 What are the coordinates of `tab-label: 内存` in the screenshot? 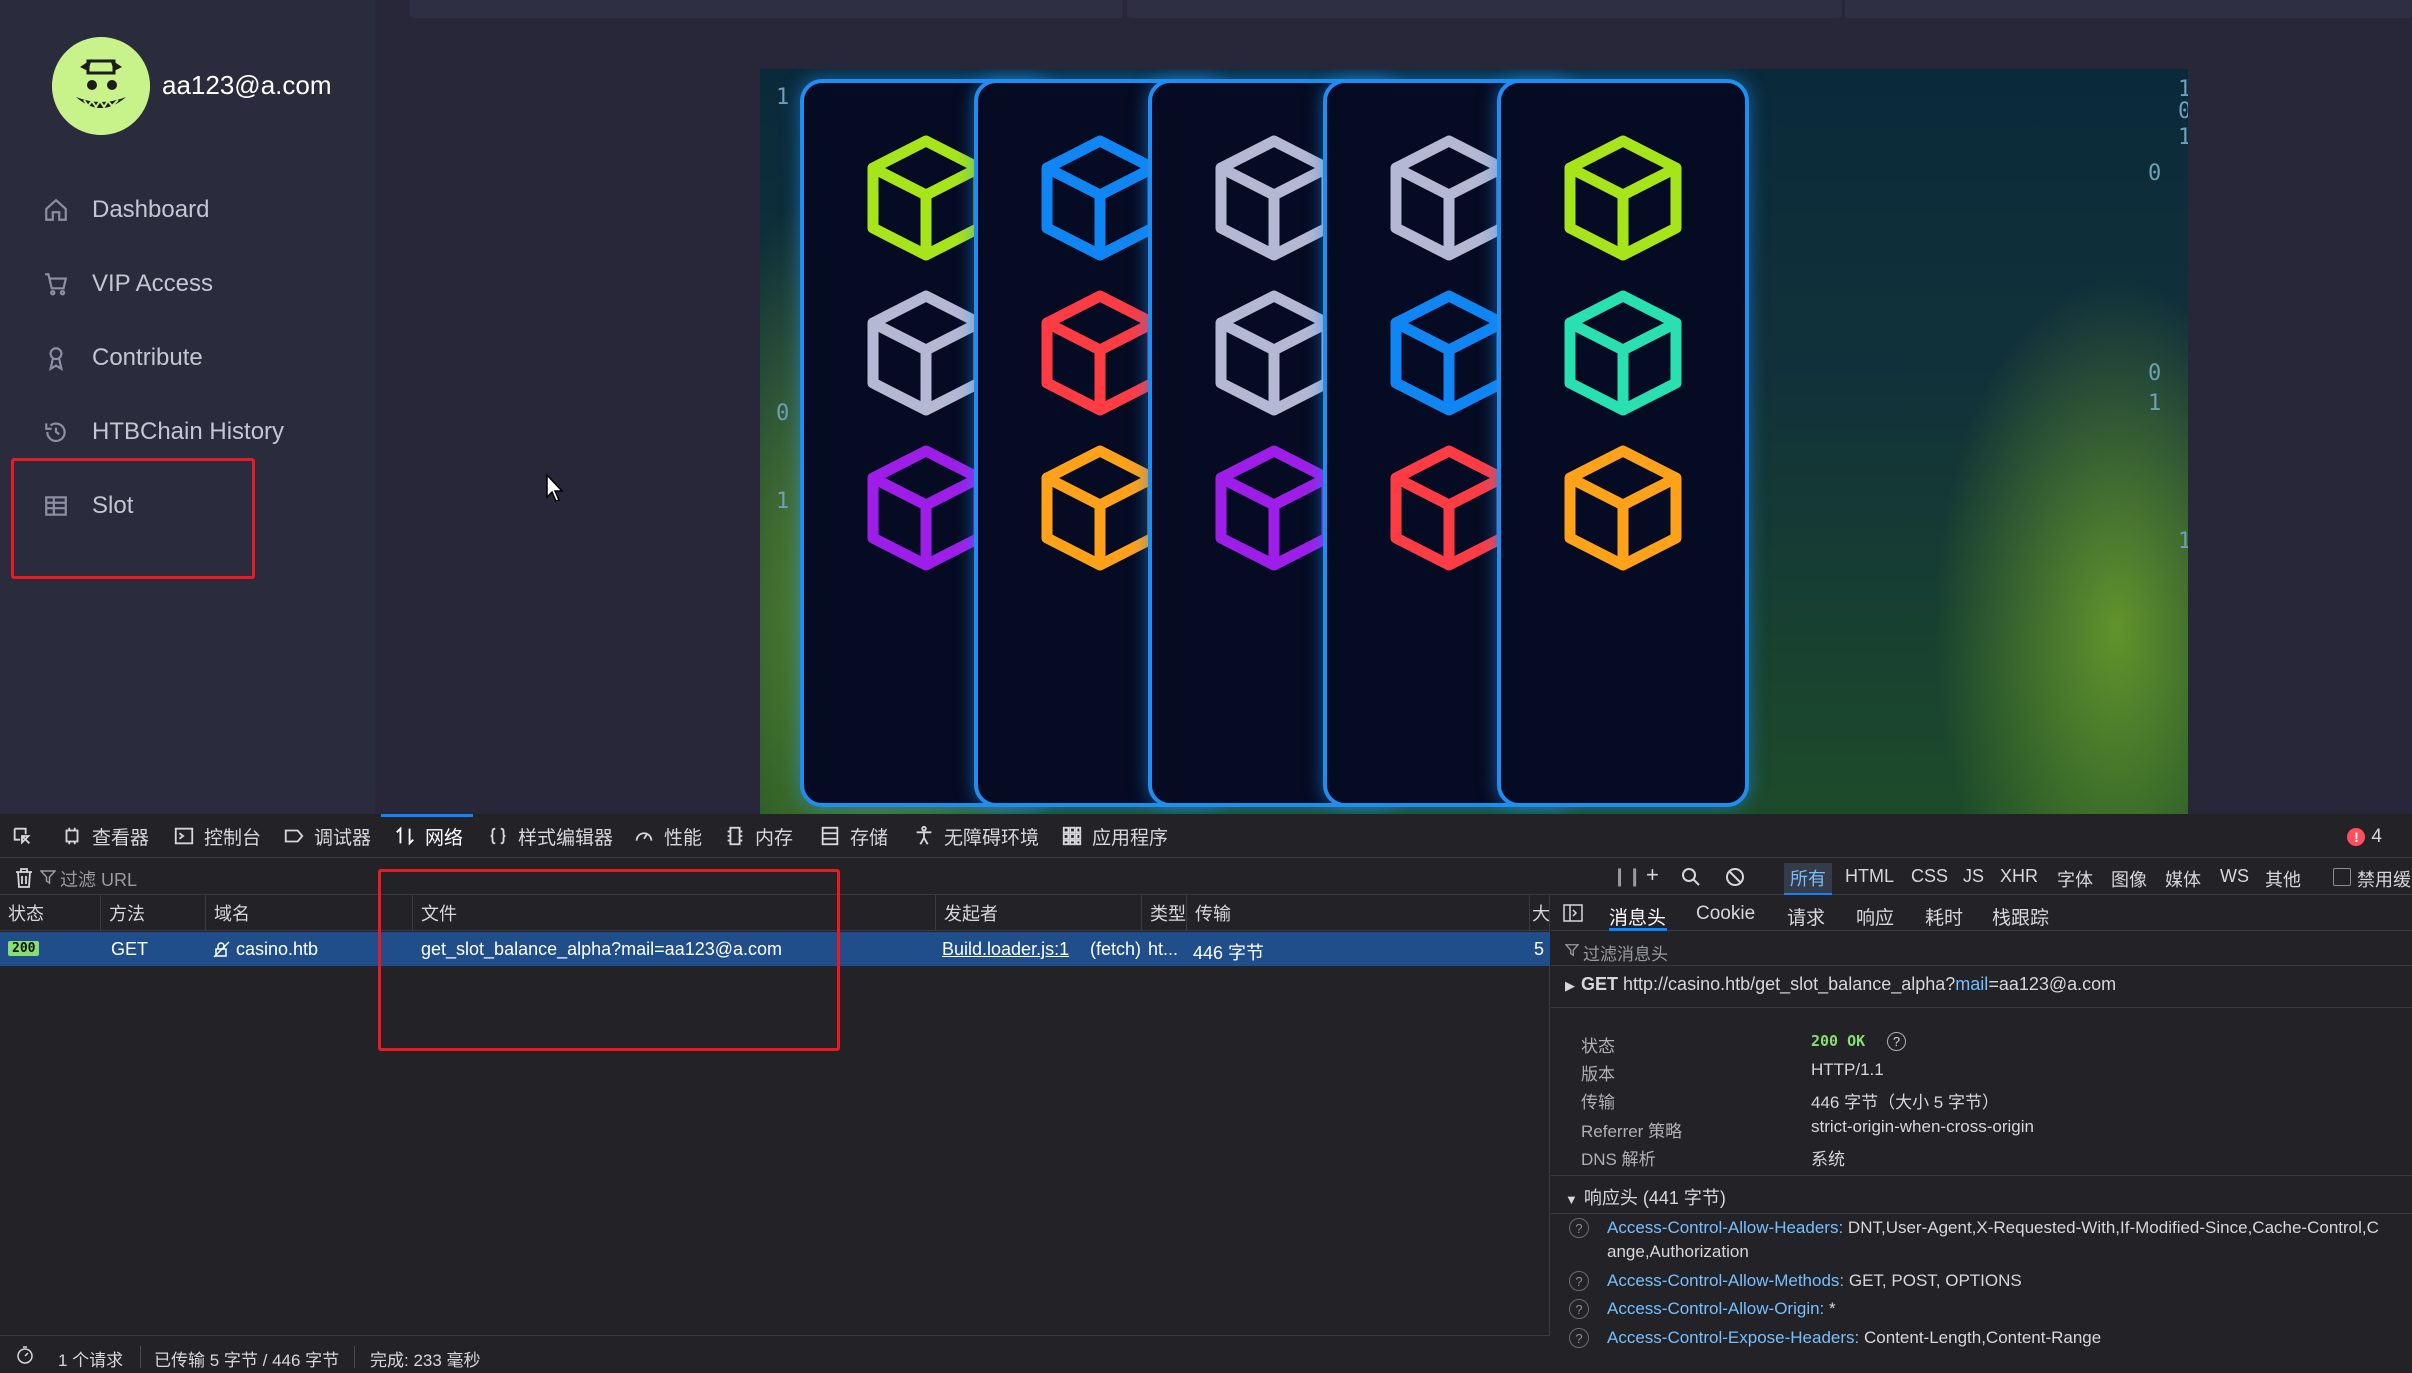 It's located at (774, 838).